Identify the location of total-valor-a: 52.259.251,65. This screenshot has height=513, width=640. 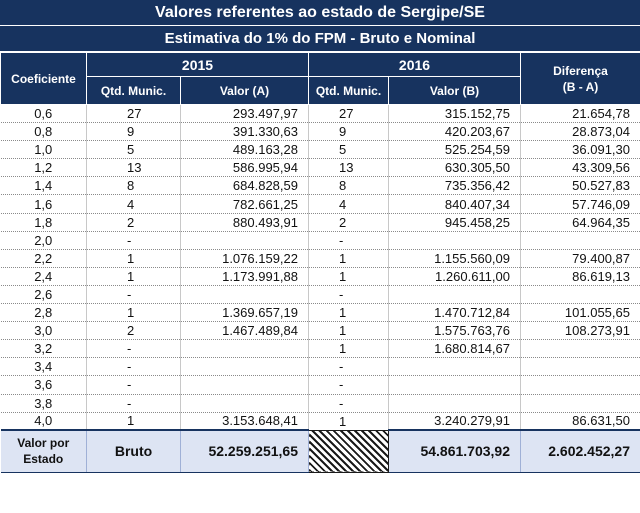
(244, 451).